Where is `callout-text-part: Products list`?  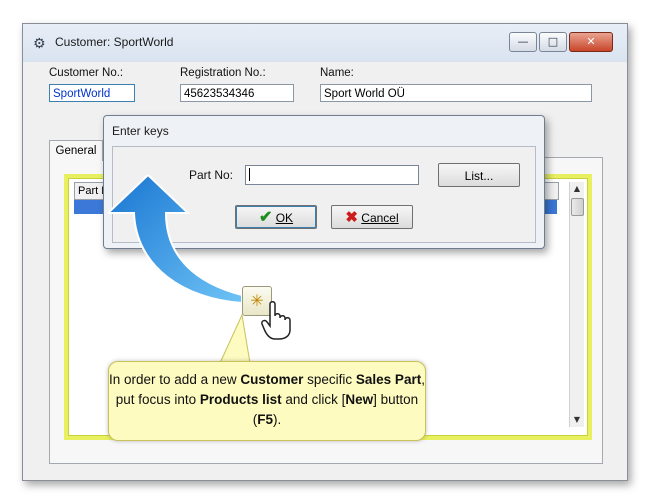
callout-text-part: Products list is located at coordinates (240, 399).